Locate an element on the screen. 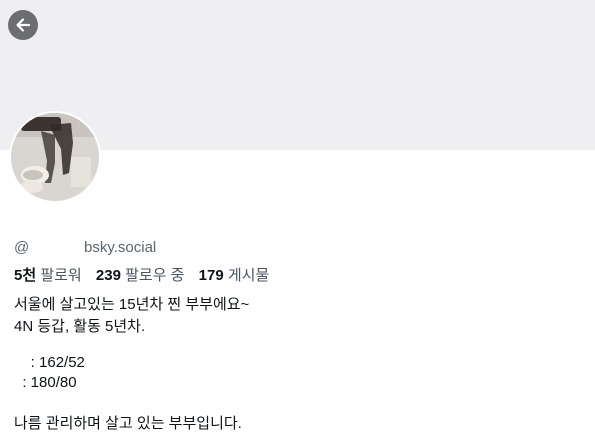 Image resolution: width=595 pixels, height=439 pixels. bio-line-5: 나름 관리하며 살고 있는 부부입니다. is located at coordinates (128, 423).